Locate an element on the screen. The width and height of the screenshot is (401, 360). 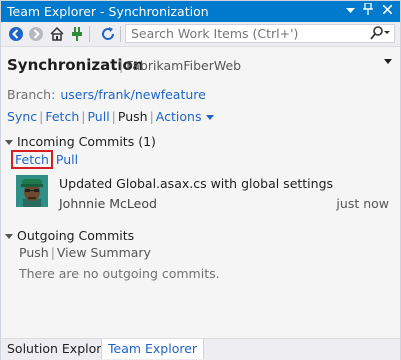
action-bar: Sync | Fetch | Pull | Push | Actions is located at coordinates (111, 116).